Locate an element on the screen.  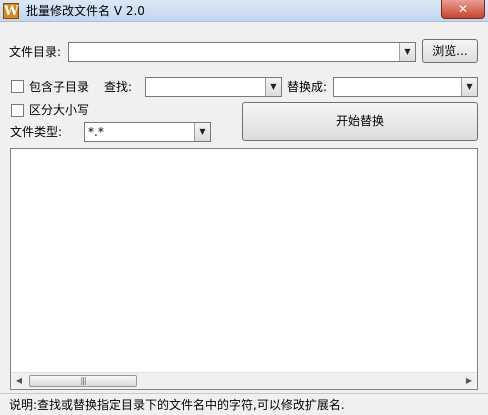
filetype-dropdown-icon: ▼ is located at coordinates (202, 132).